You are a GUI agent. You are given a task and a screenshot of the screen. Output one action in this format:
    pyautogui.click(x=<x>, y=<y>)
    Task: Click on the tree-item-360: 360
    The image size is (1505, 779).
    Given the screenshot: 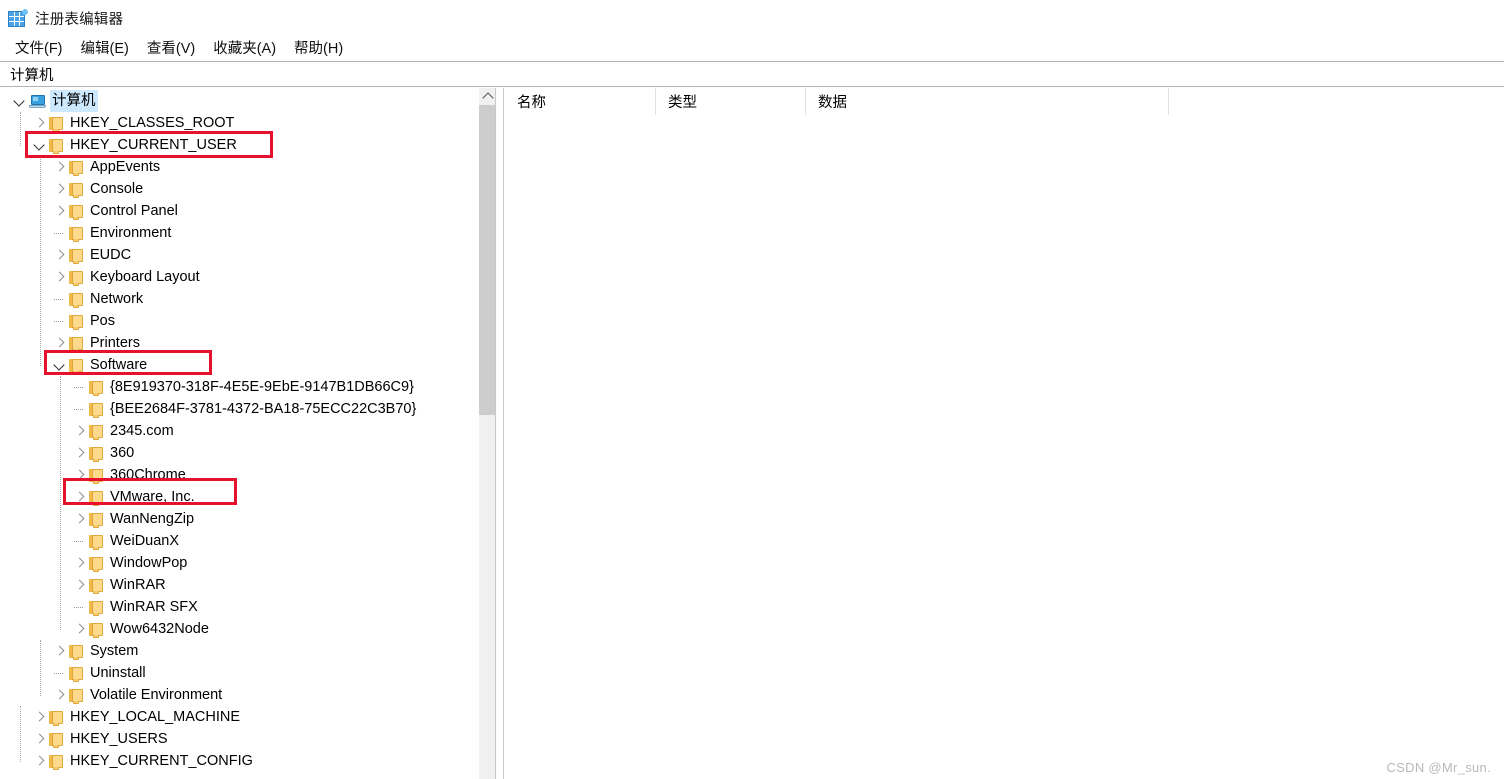 What is the action you would take?
    pyautogui.click(x=239, y=453)
    